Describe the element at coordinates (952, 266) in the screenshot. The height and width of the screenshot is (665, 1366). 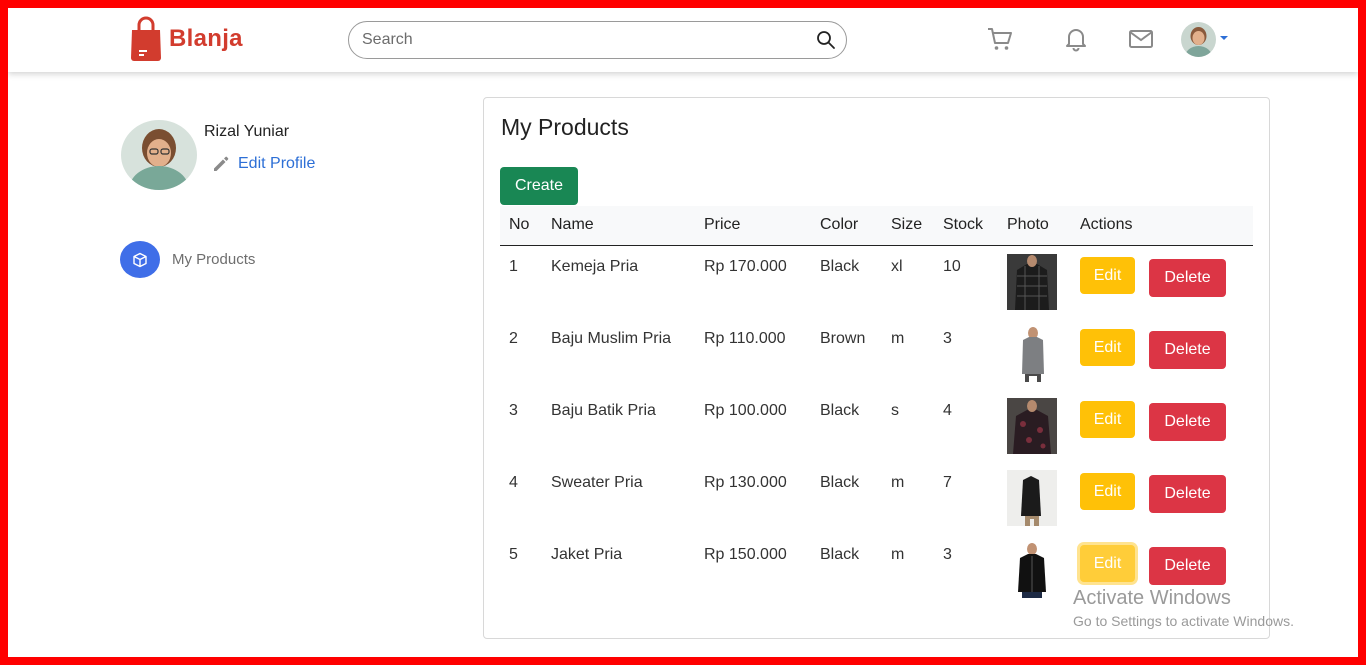
I see `cell-stock: 10` at that location.